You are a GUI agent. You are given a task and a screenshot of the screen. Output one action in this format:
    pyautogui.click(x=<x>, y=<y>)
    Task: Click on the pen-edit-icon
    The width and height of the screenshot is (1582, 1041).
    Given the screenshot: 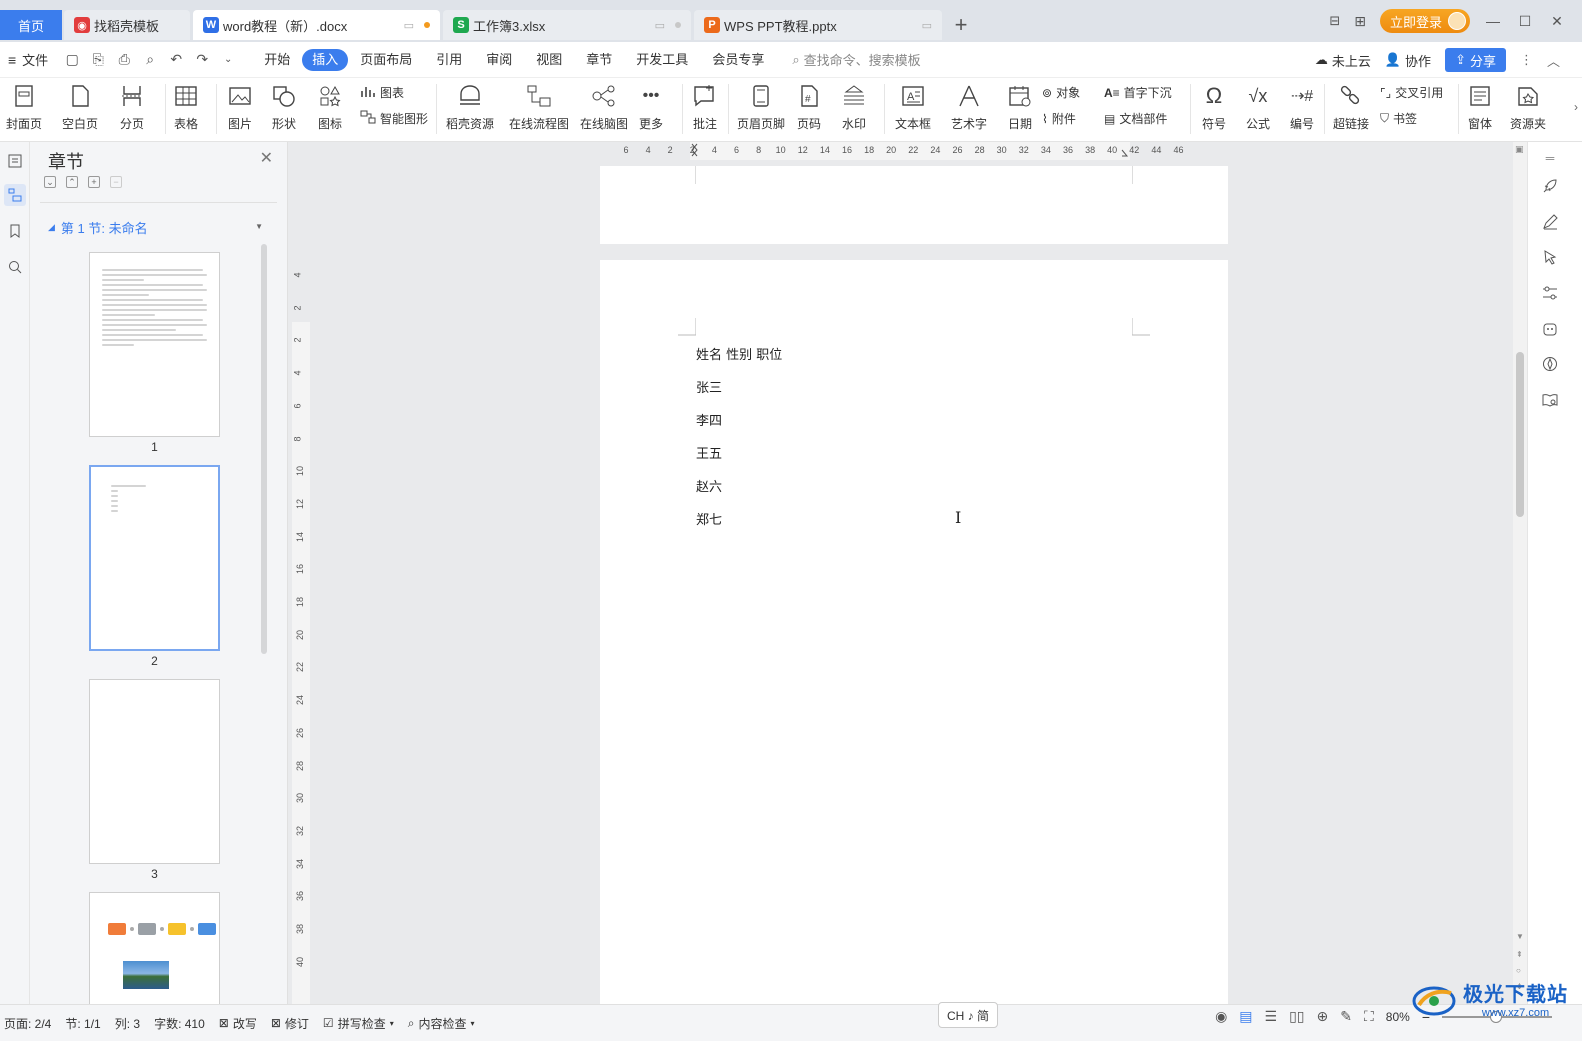 What is the action you would take?
    pyautogui.click(x=1550, y=222)
    